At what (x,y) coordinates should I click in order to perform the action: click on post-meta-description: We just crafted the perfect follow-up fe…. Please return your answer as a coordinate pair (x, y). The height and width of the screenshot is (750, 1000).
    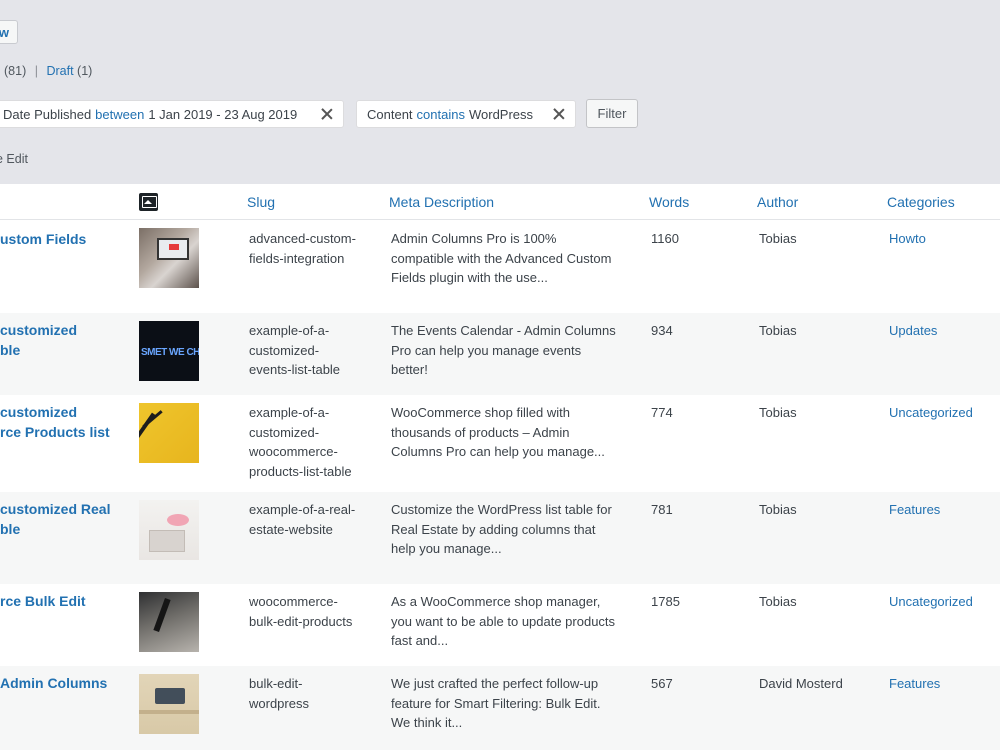
    Looking at the image, I should click on (511, 703).